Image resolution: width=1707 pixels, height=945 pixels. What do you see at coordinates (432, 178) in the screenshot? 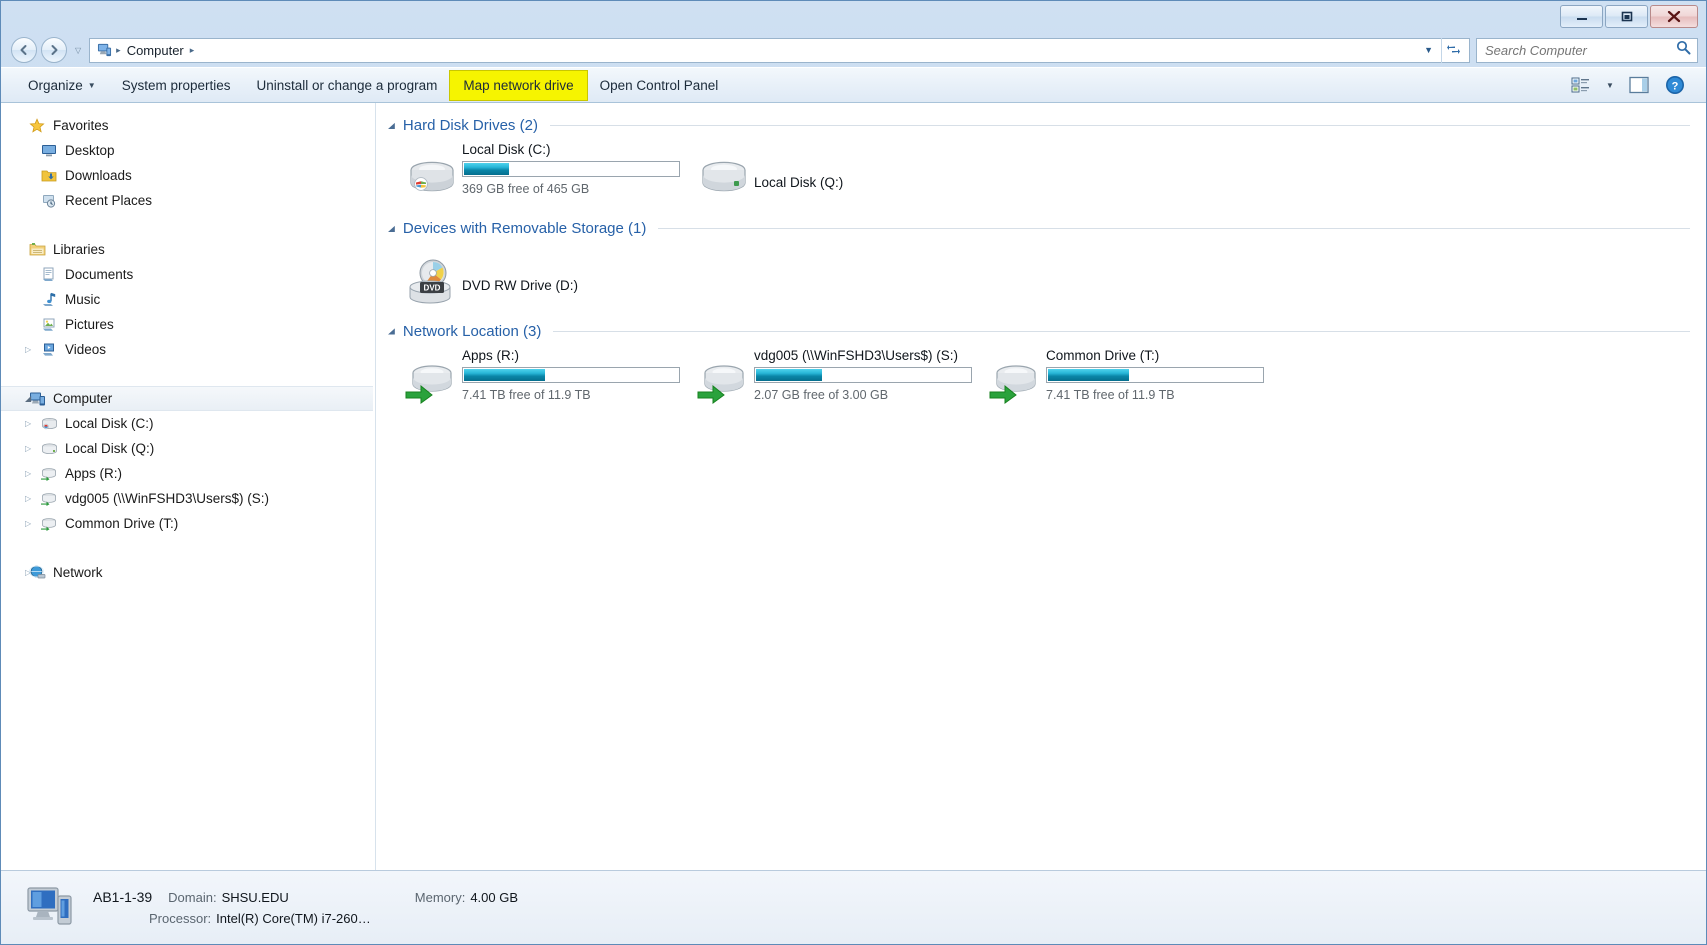
I see `system-drive-icon` at bounding box center [432, 178].